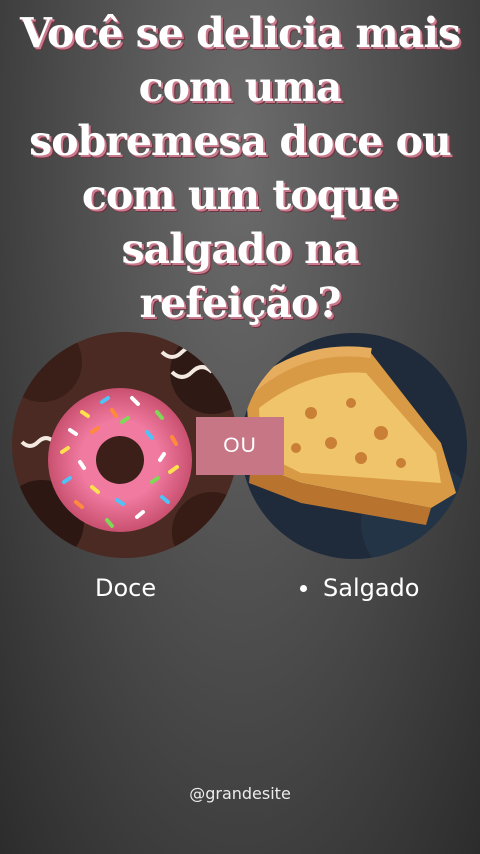 The height and width of the screenshot is (854, 480). Describe the element at coordinates (240, 195) in the screenshot. I see `title-line: com um toque` at that location.